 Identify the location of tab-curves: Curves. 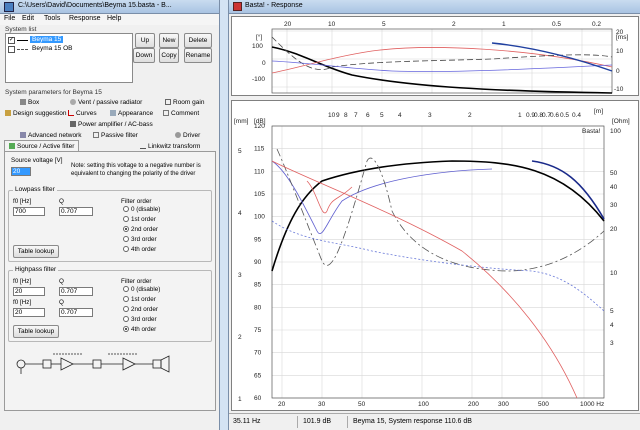
(82, 113).